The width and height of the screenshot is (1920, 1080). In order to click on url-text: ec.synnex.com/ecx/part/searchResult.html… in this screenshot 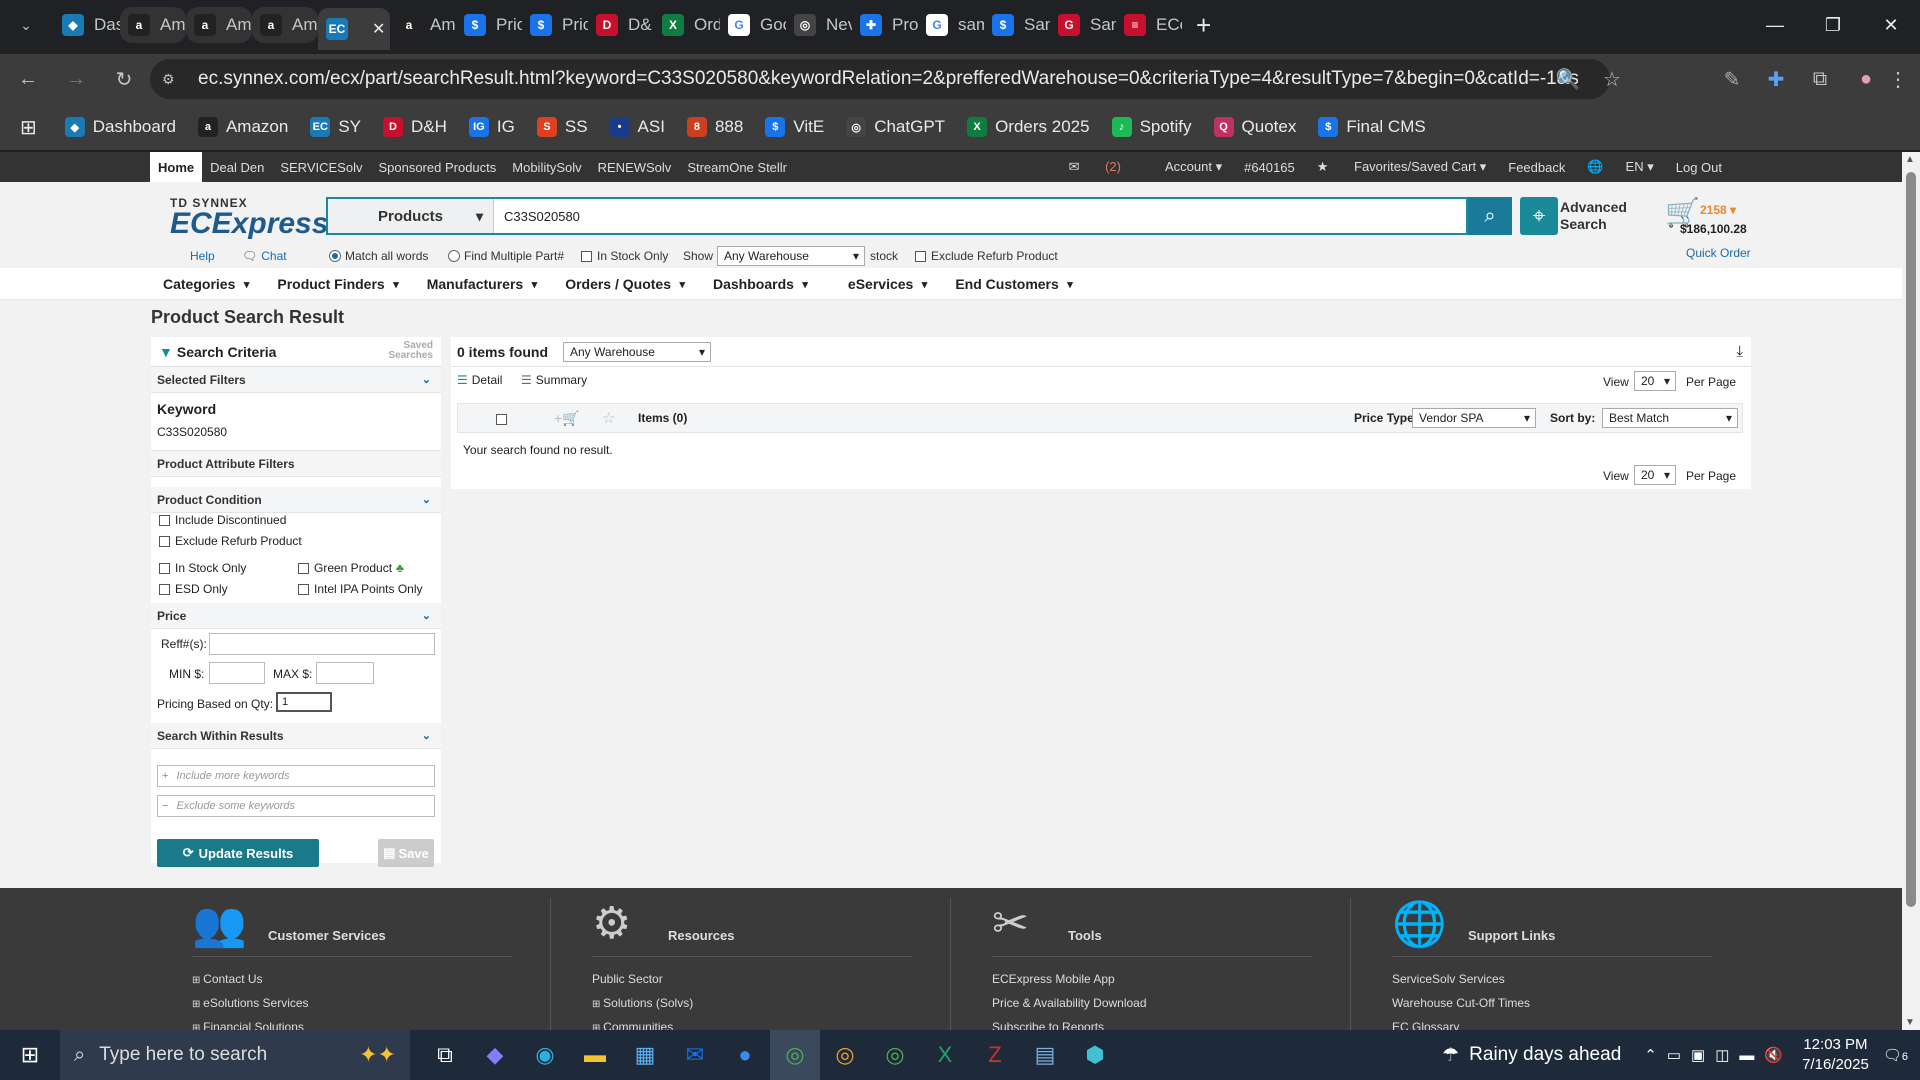, I will do `click(888, 79)`.